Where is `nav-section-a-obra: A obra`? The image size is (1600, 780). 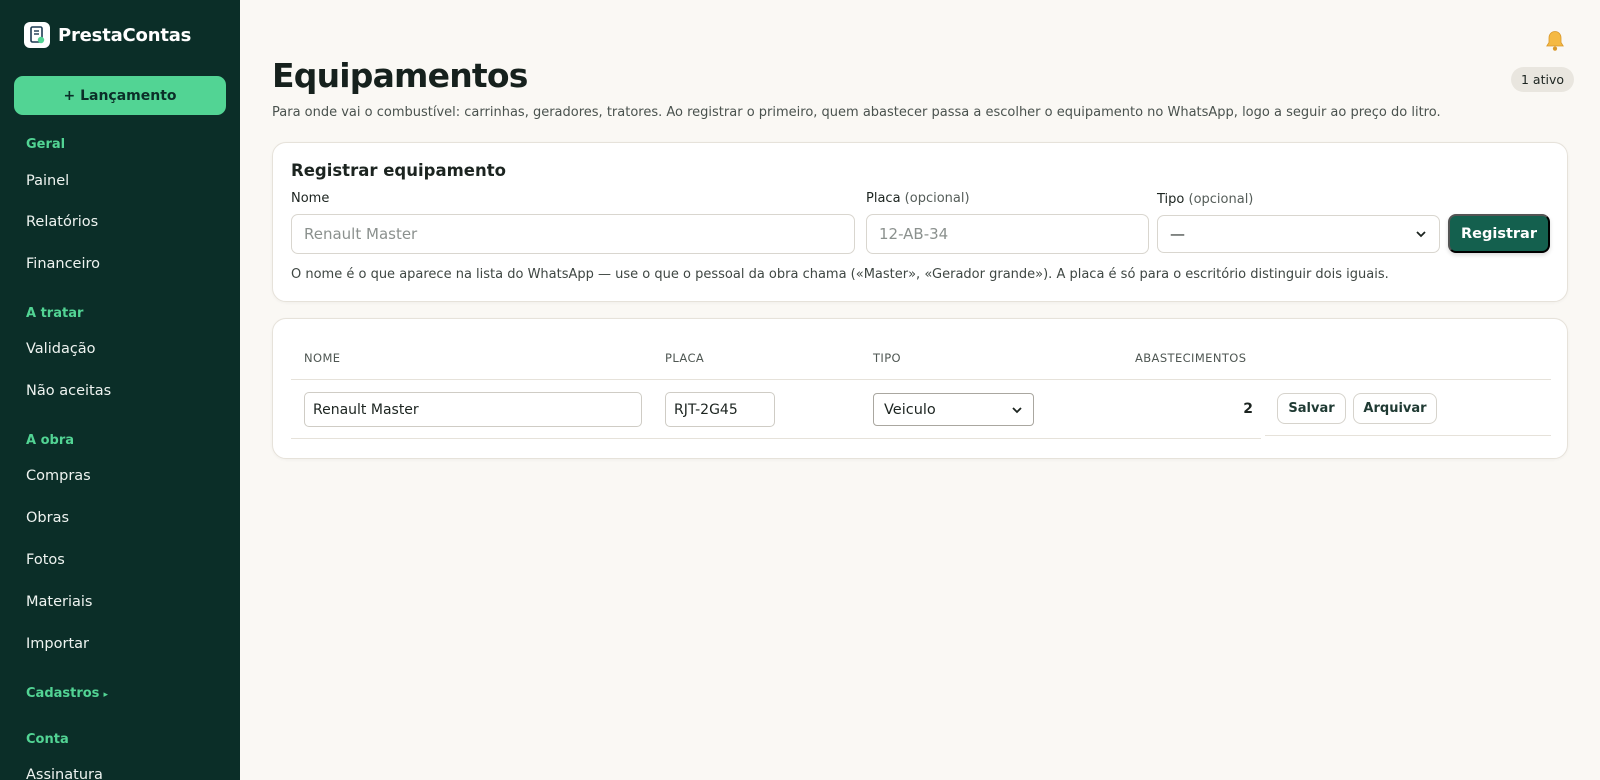 nav-section-a-obra: A obra is located at coordinates (50, 440).